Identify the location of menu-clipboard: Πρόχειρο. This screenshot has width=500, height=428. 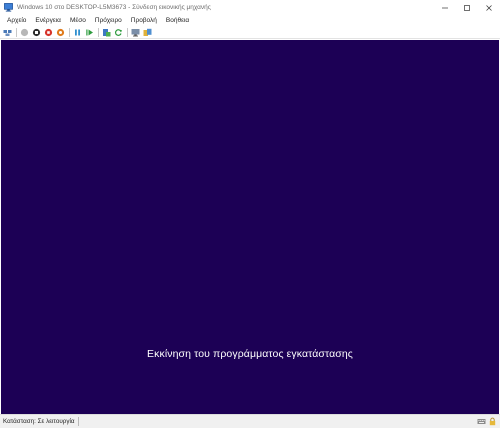
(108, 20).